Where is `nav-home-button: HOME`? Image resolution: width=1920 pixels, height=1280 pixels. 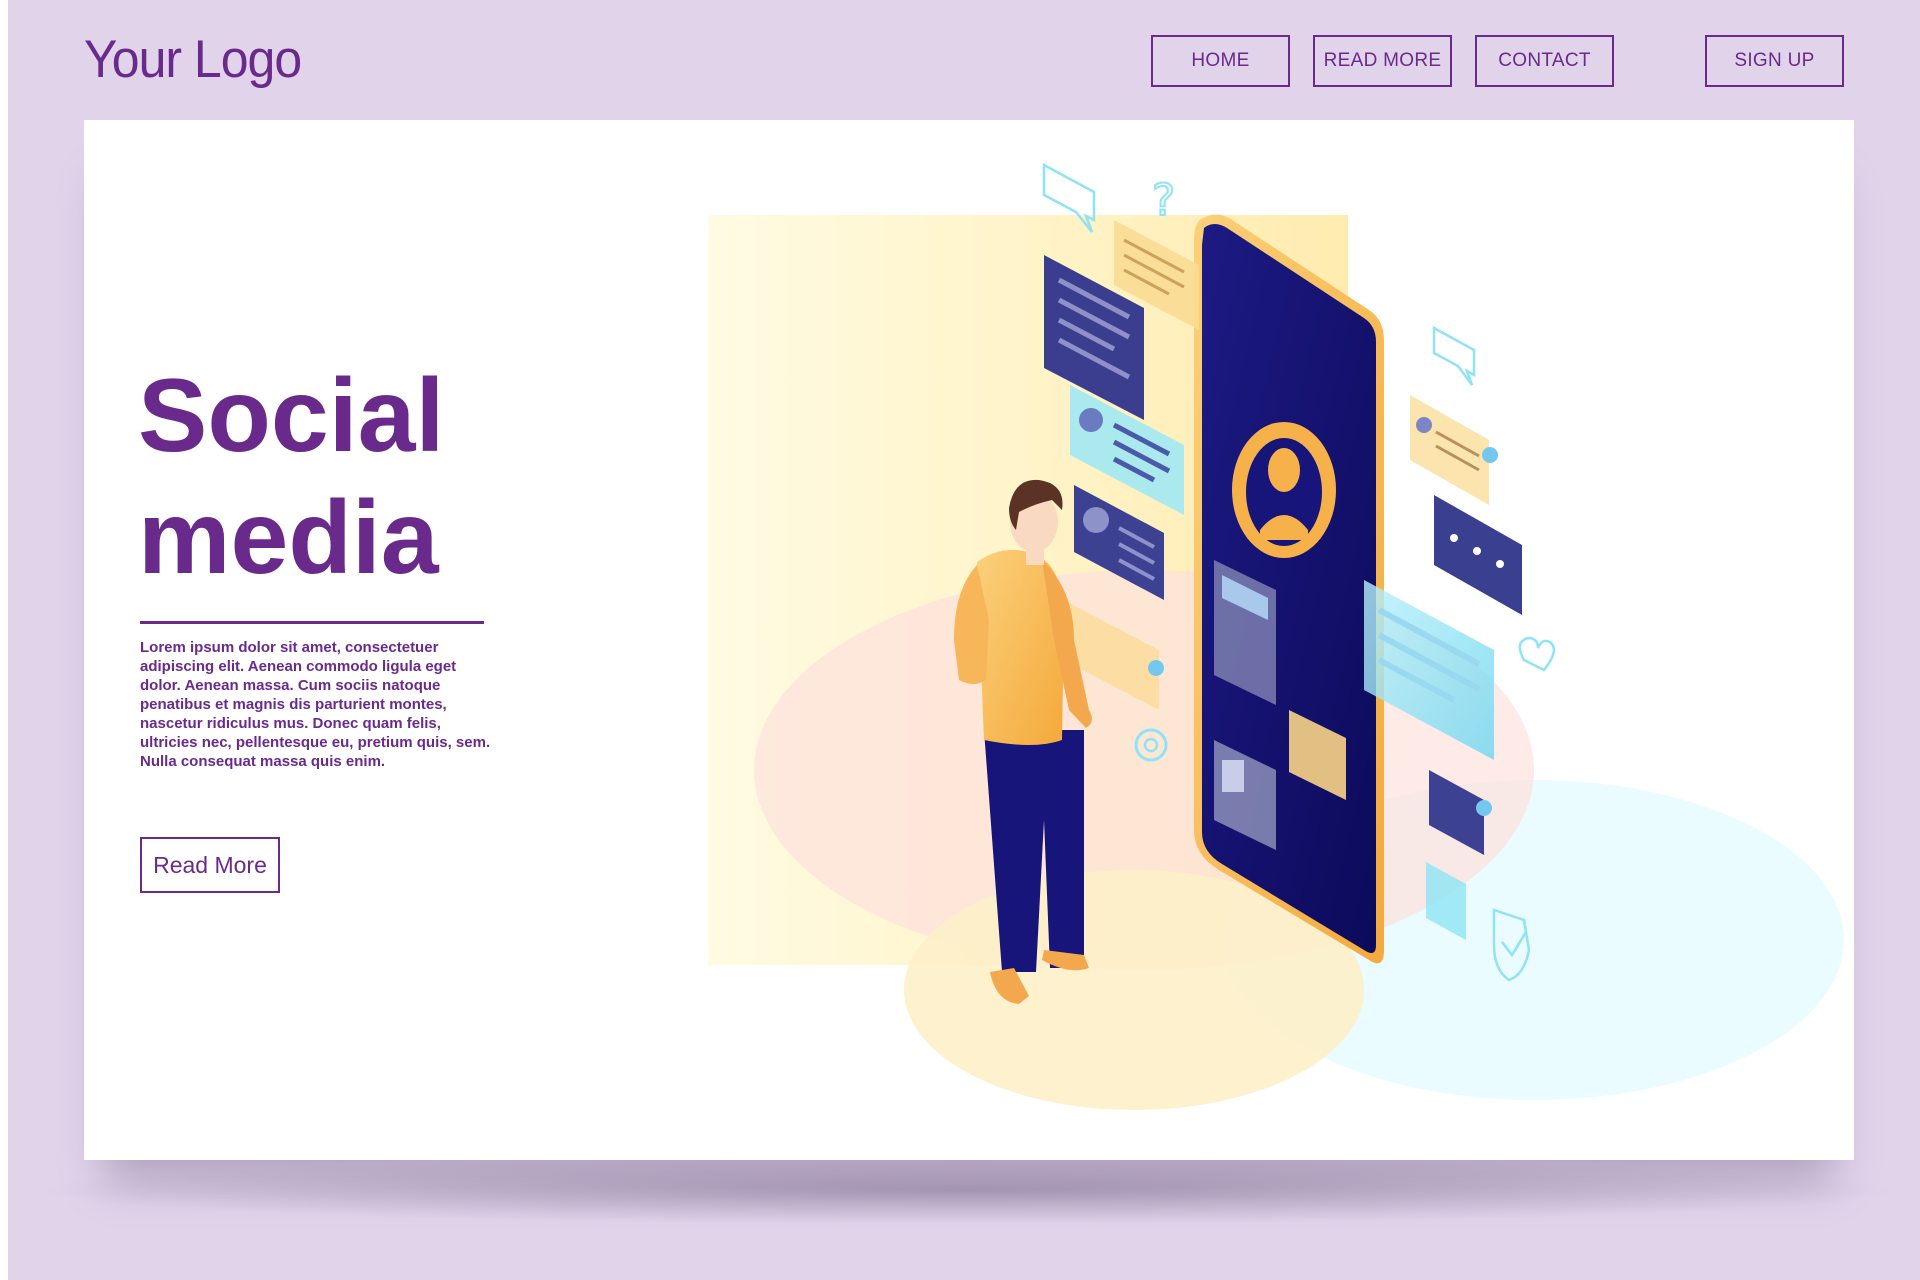
nav-home-button: HOME is located at coordinates (1220, 61).